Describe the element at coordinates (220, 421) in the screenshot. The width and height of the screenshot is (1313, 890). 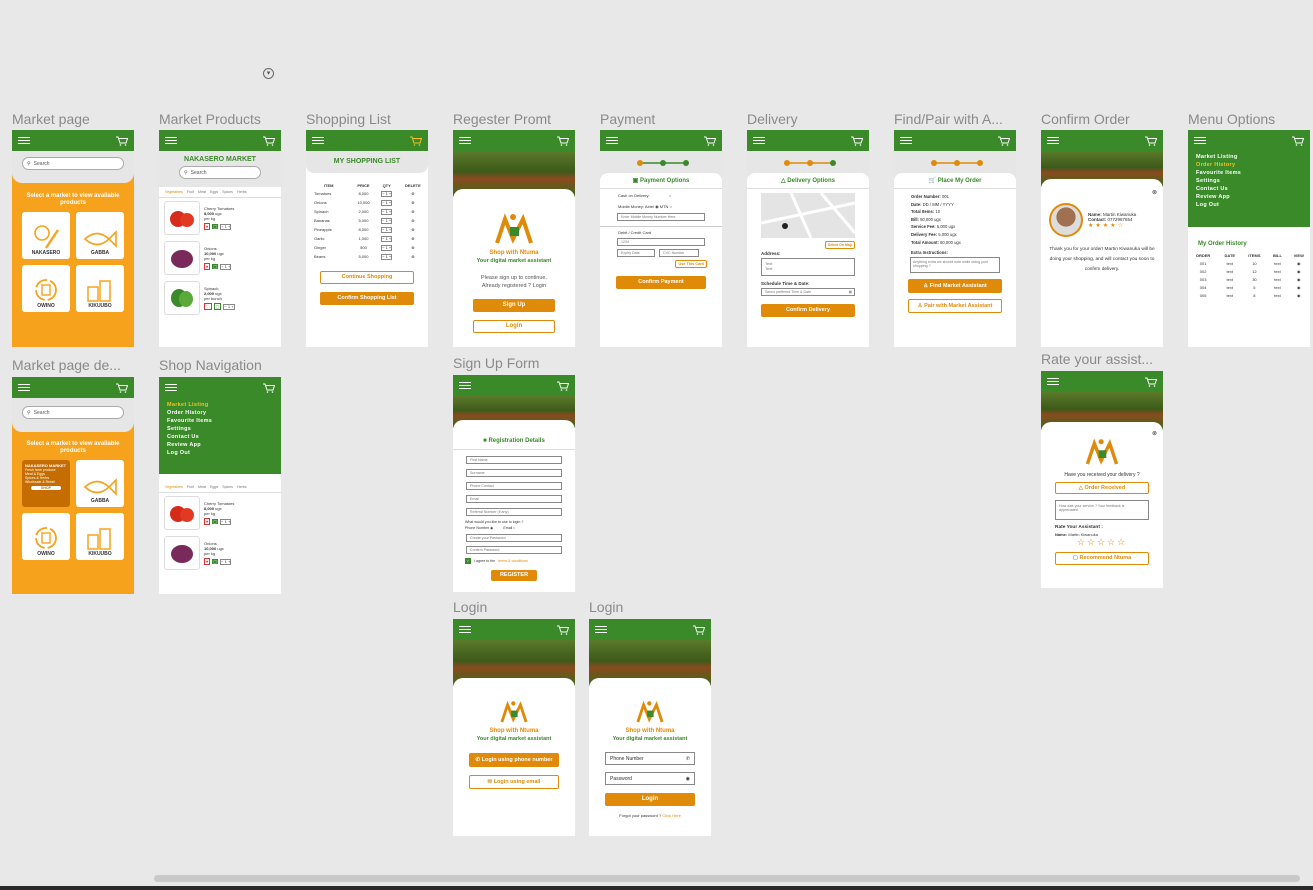
I see `menu-item-favourites: Favourite Items` at that location.